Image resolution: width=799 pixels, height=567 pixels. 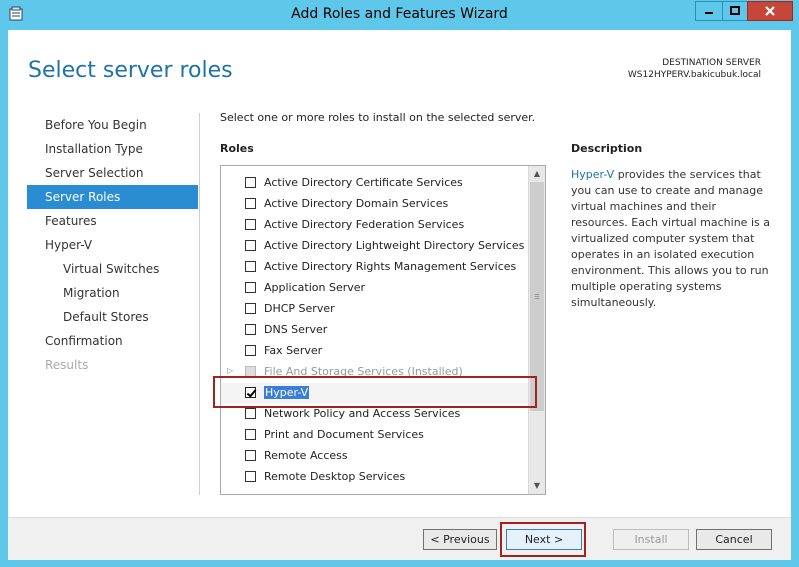 I want to click on scroll-up-icon: ▲, so click(x=537, y=174).